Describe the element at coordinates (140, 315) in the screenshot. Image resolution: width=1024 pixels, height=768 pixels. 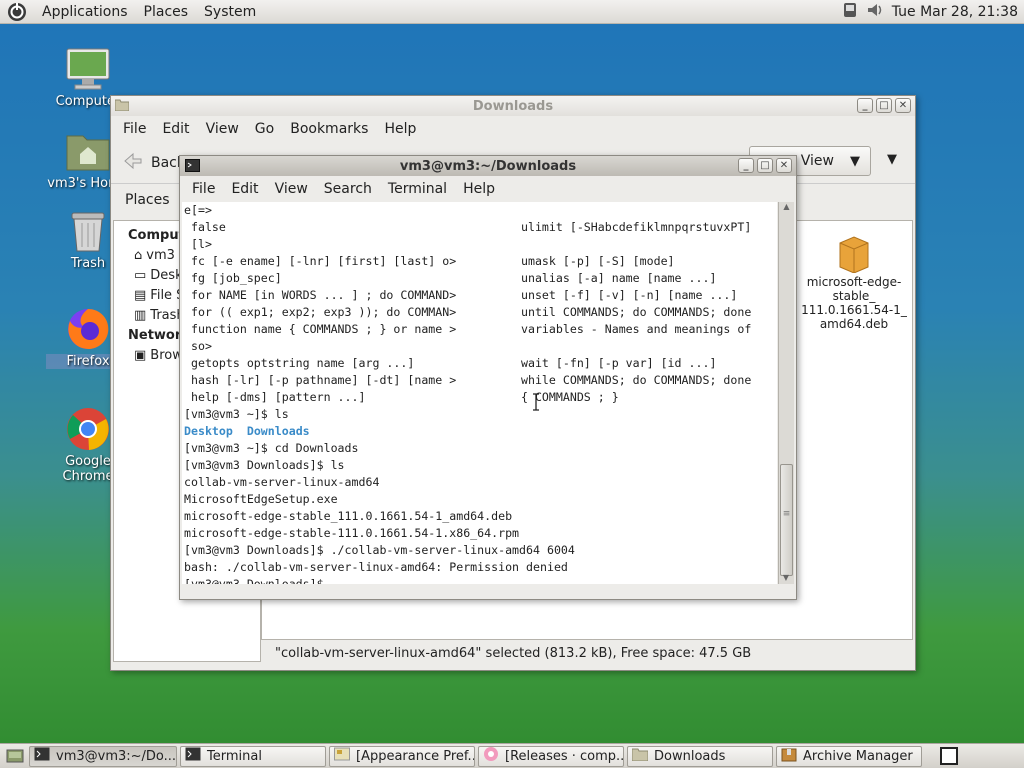
I see `trash-icon: ▥` at that location.